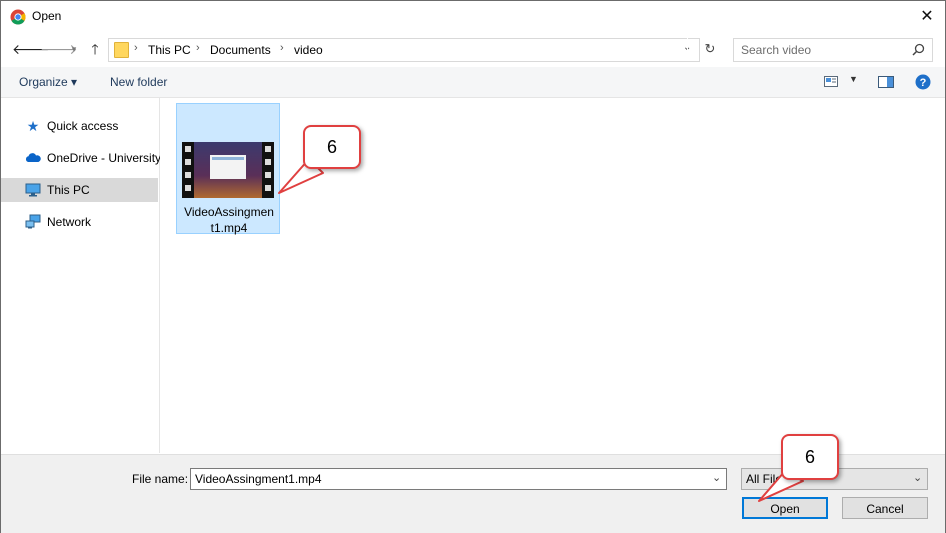 The image size is (946, 533). I want to click on change-view-icon, so click(831, 81).